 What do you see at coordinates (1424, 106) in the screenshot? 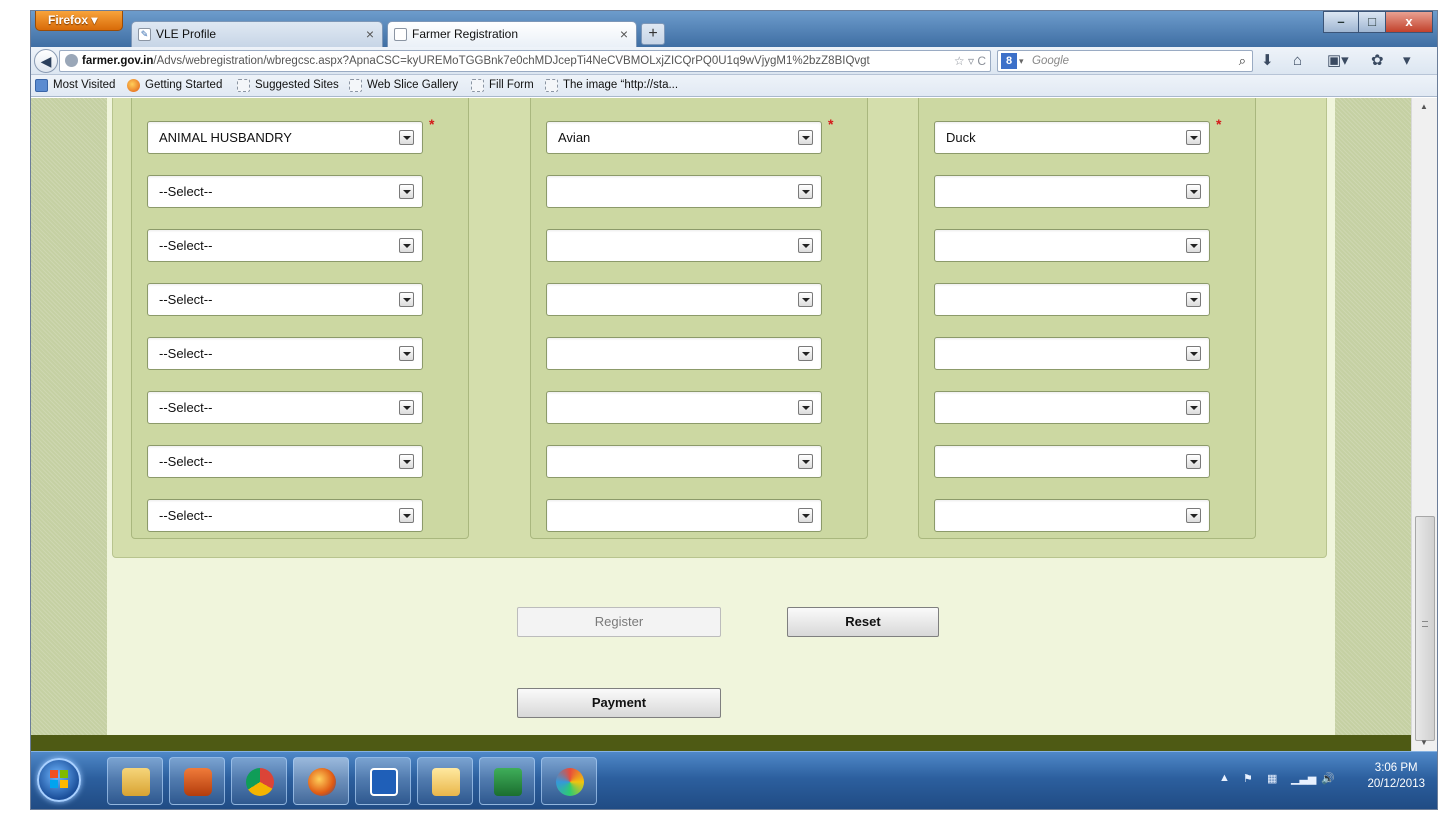
I see `scroll-up-arrow-icon: ▲` at bounding box center [1424, 106].